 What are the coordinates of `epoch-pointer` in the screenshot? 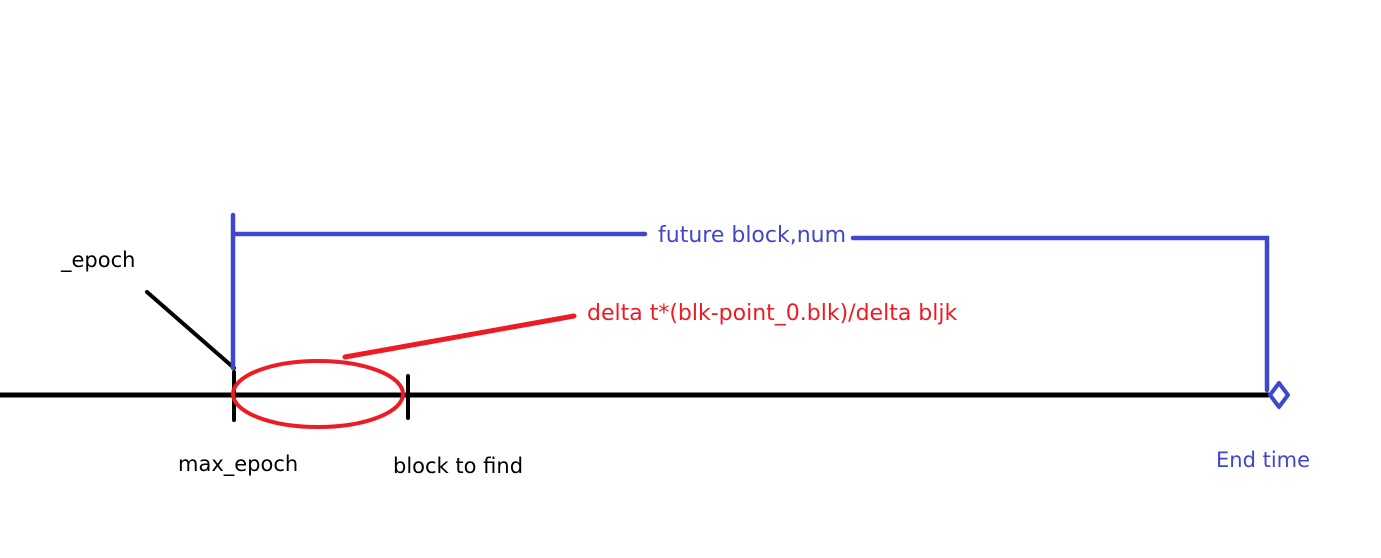 It's located at (190, 330).